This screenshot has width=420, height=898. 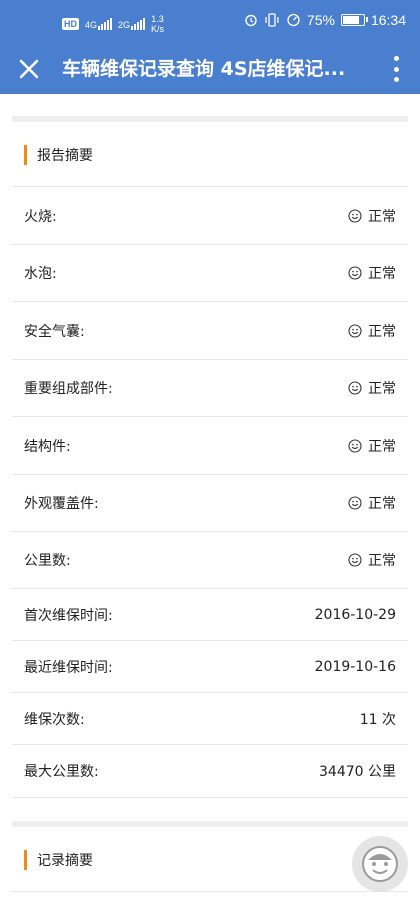 I want to click on assistant-floating-button, so click(x=380, y=864).